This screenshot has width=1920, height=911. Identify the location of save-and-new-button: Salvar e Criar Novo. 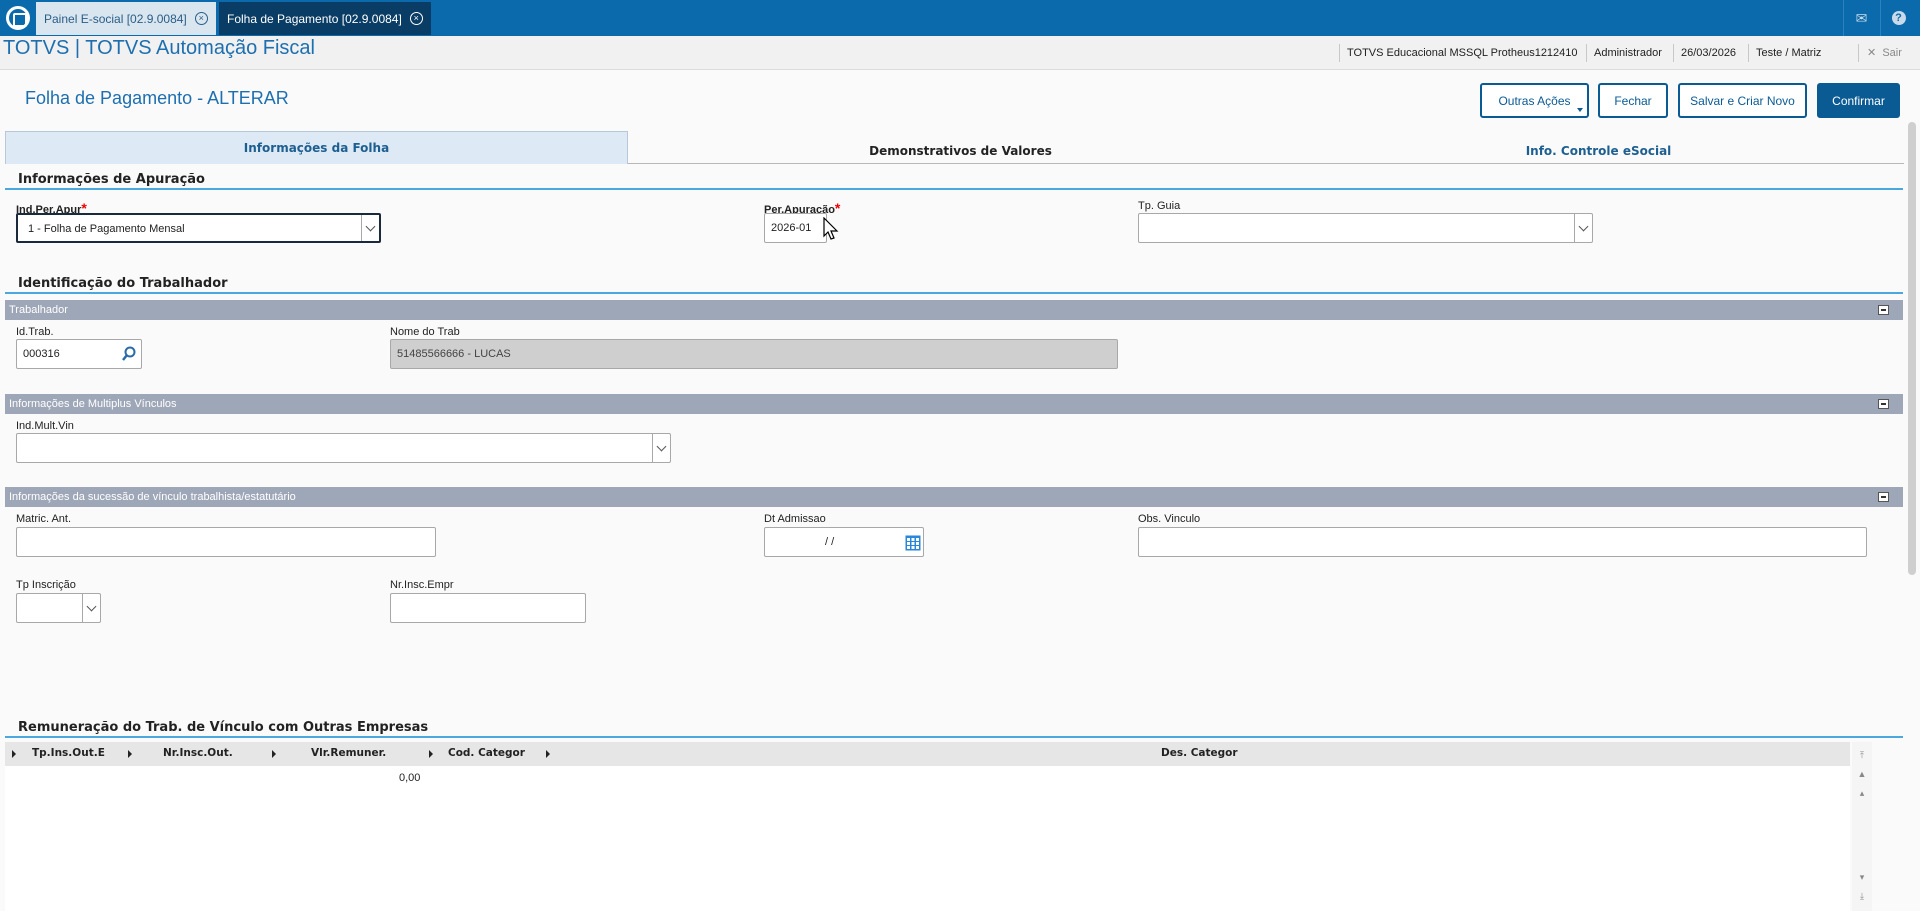
(1742, 100).